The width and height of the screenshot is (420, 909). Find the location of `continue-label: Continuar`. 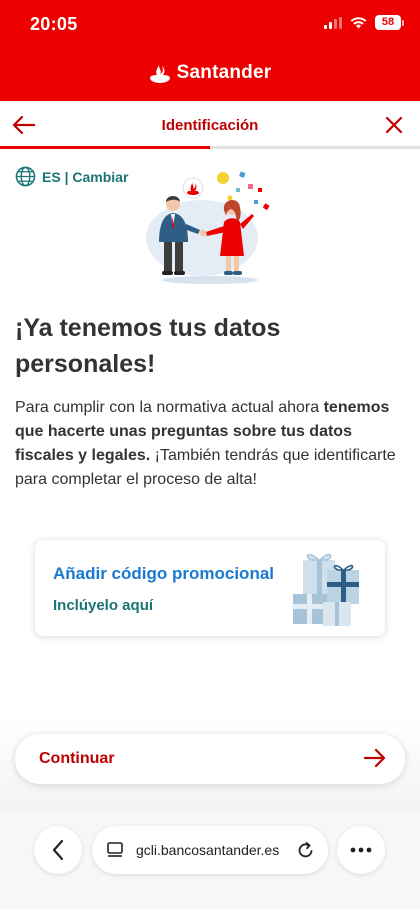

continue-label: Continuar is located at coordinates (77, 758).